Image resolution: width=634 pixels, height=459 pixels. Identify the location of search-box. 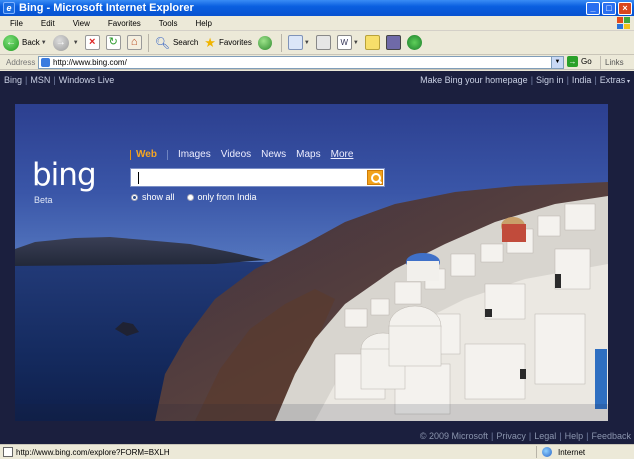
(257, 177).